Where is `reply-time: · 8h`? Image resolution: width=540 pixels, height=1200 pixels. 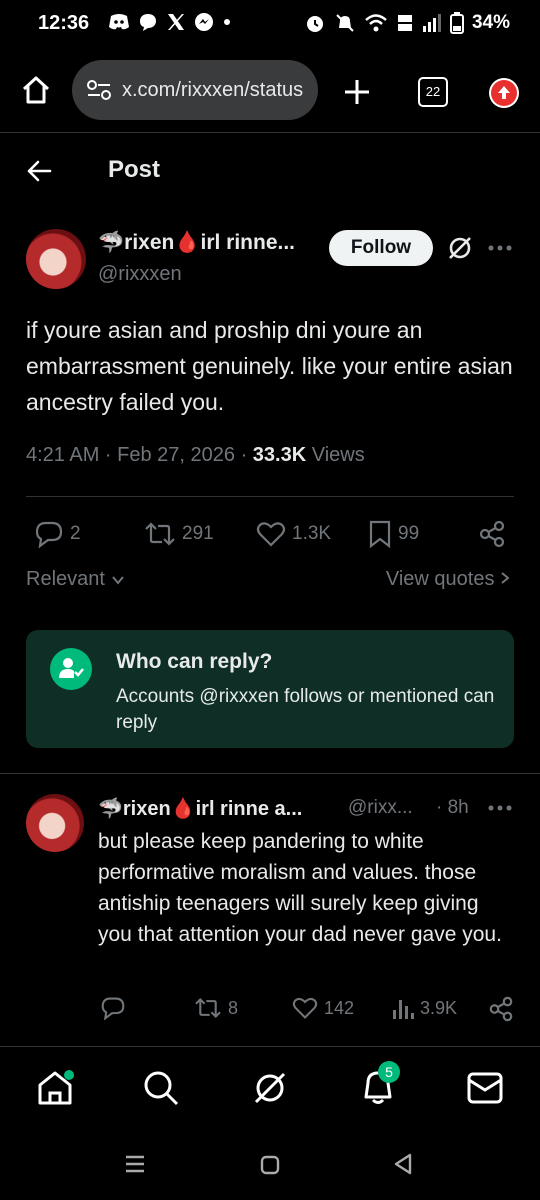 reply-time: · 8h is located at coordinates (452, 807).